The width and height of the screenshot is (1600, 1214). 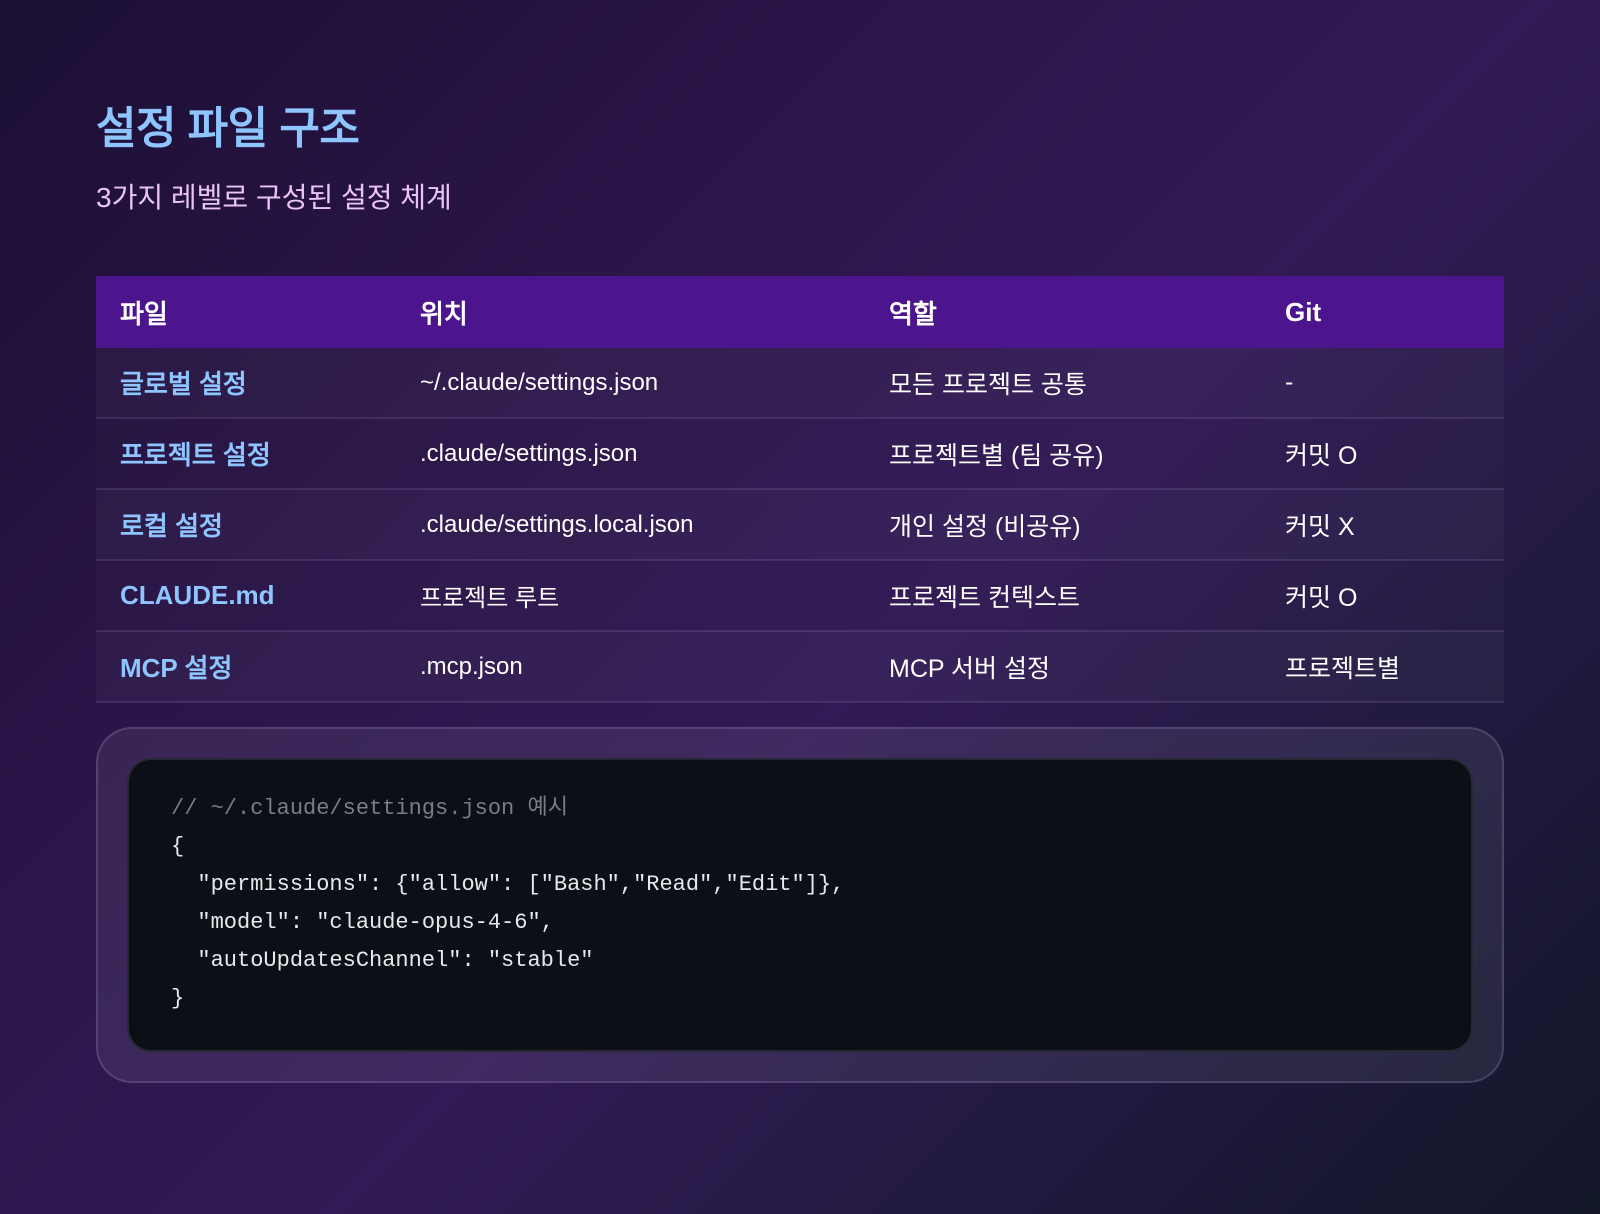 I want to click on cell-role: 프로젝트 컨텍스트, so click(x=1063, y=596).